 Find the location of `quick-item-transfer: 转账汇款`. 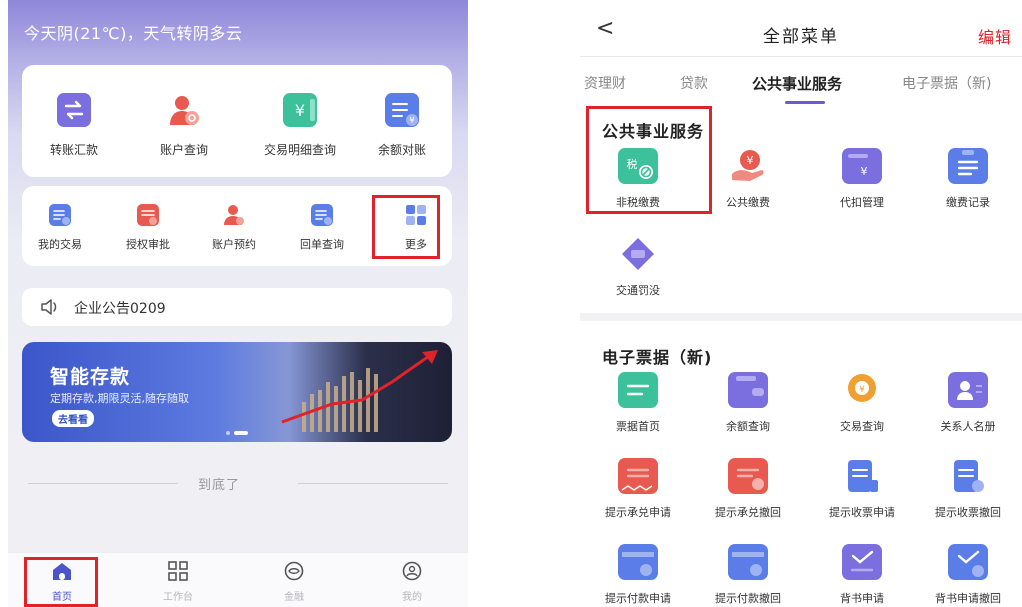

quick-item-transfer: 转账汇款 is located at coordinates (74, 125).